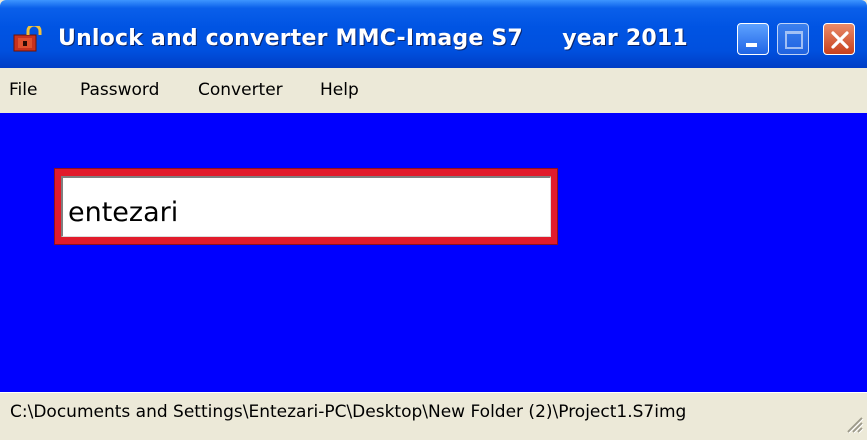 Image resolution: width=867 pixels, height=440 pixels. Describe the element at coordinates (753, 39) in the screenshot. I see `minimize-icon` at that location.